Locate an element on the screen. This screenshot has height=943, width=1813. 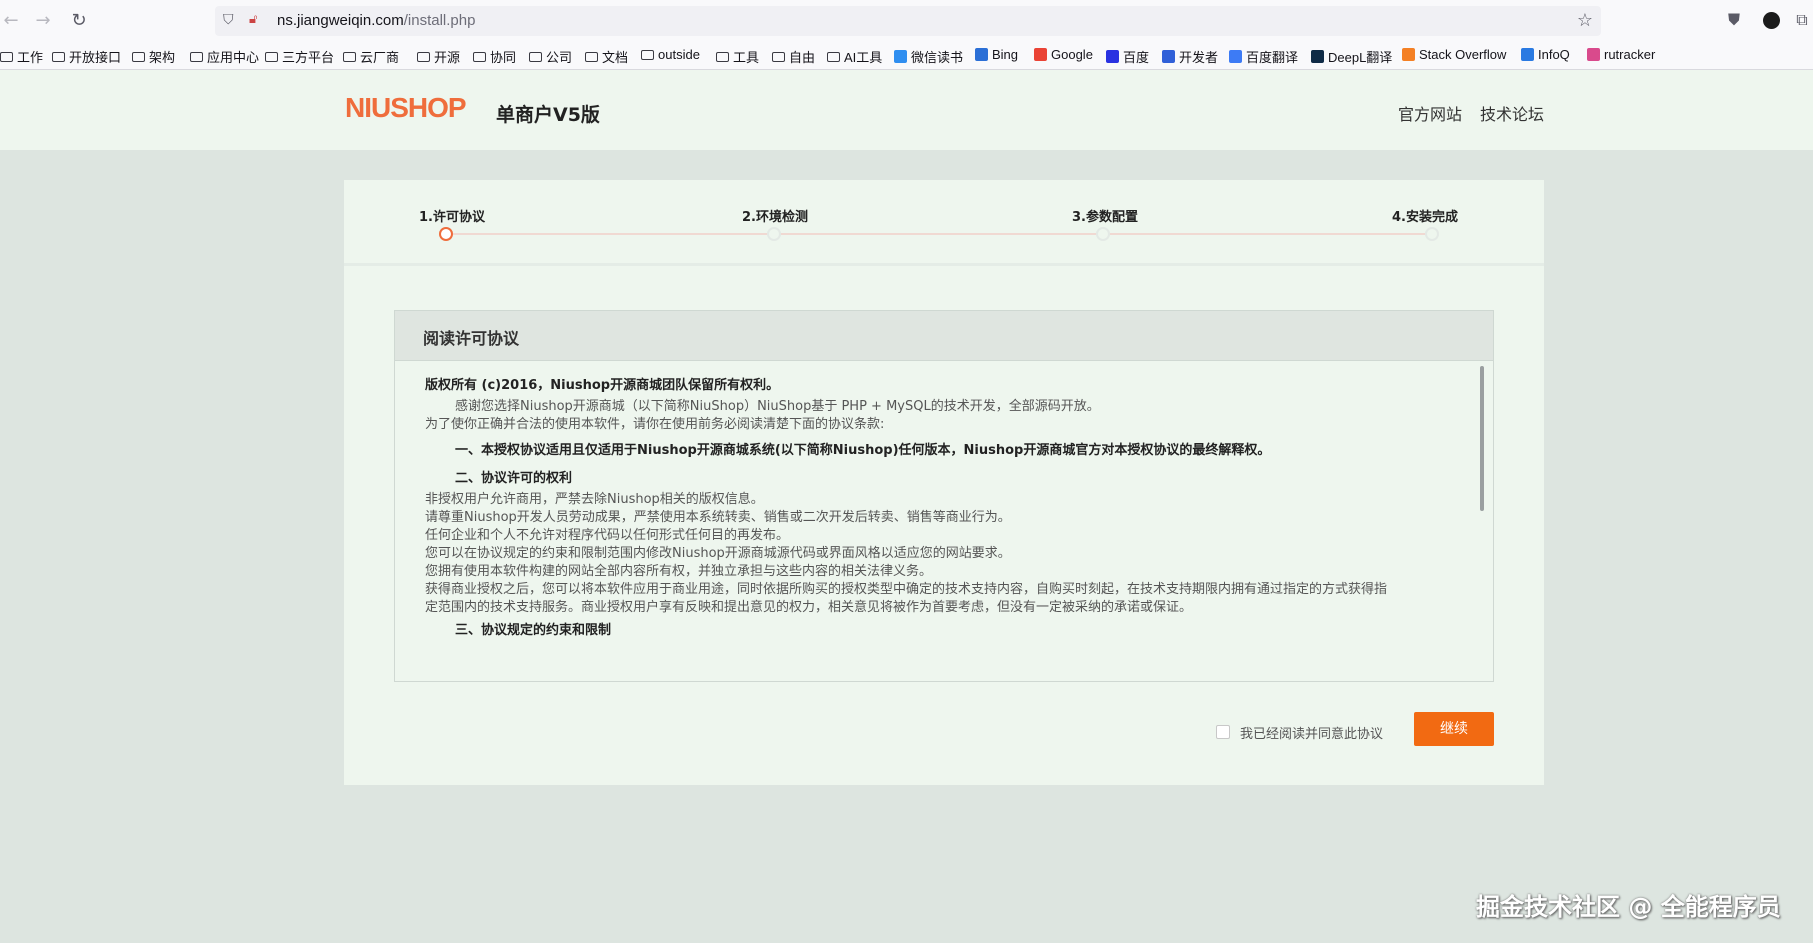
bookmark-item: DeepL翻译 is located at coordinates (1351, 56).